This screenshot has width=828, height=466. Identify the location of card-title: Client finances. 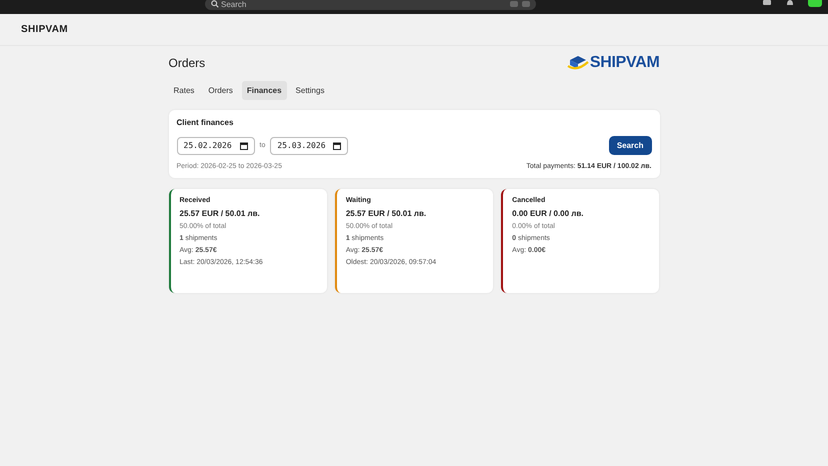
(205, 122).